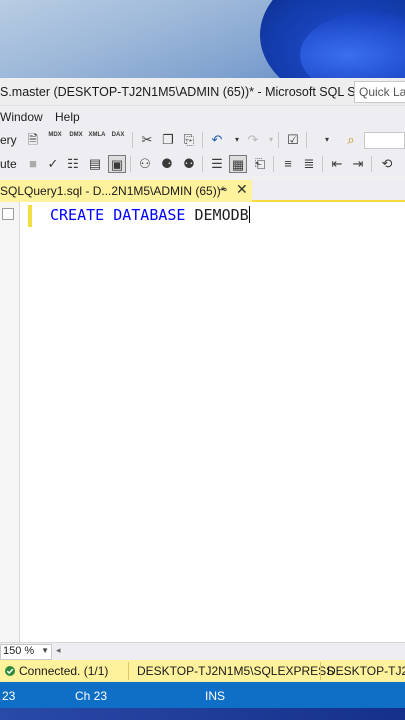  Describe the element at coordinates (221, 215) in the screenshot. I see `database-identifier: DEMODB` at that location.